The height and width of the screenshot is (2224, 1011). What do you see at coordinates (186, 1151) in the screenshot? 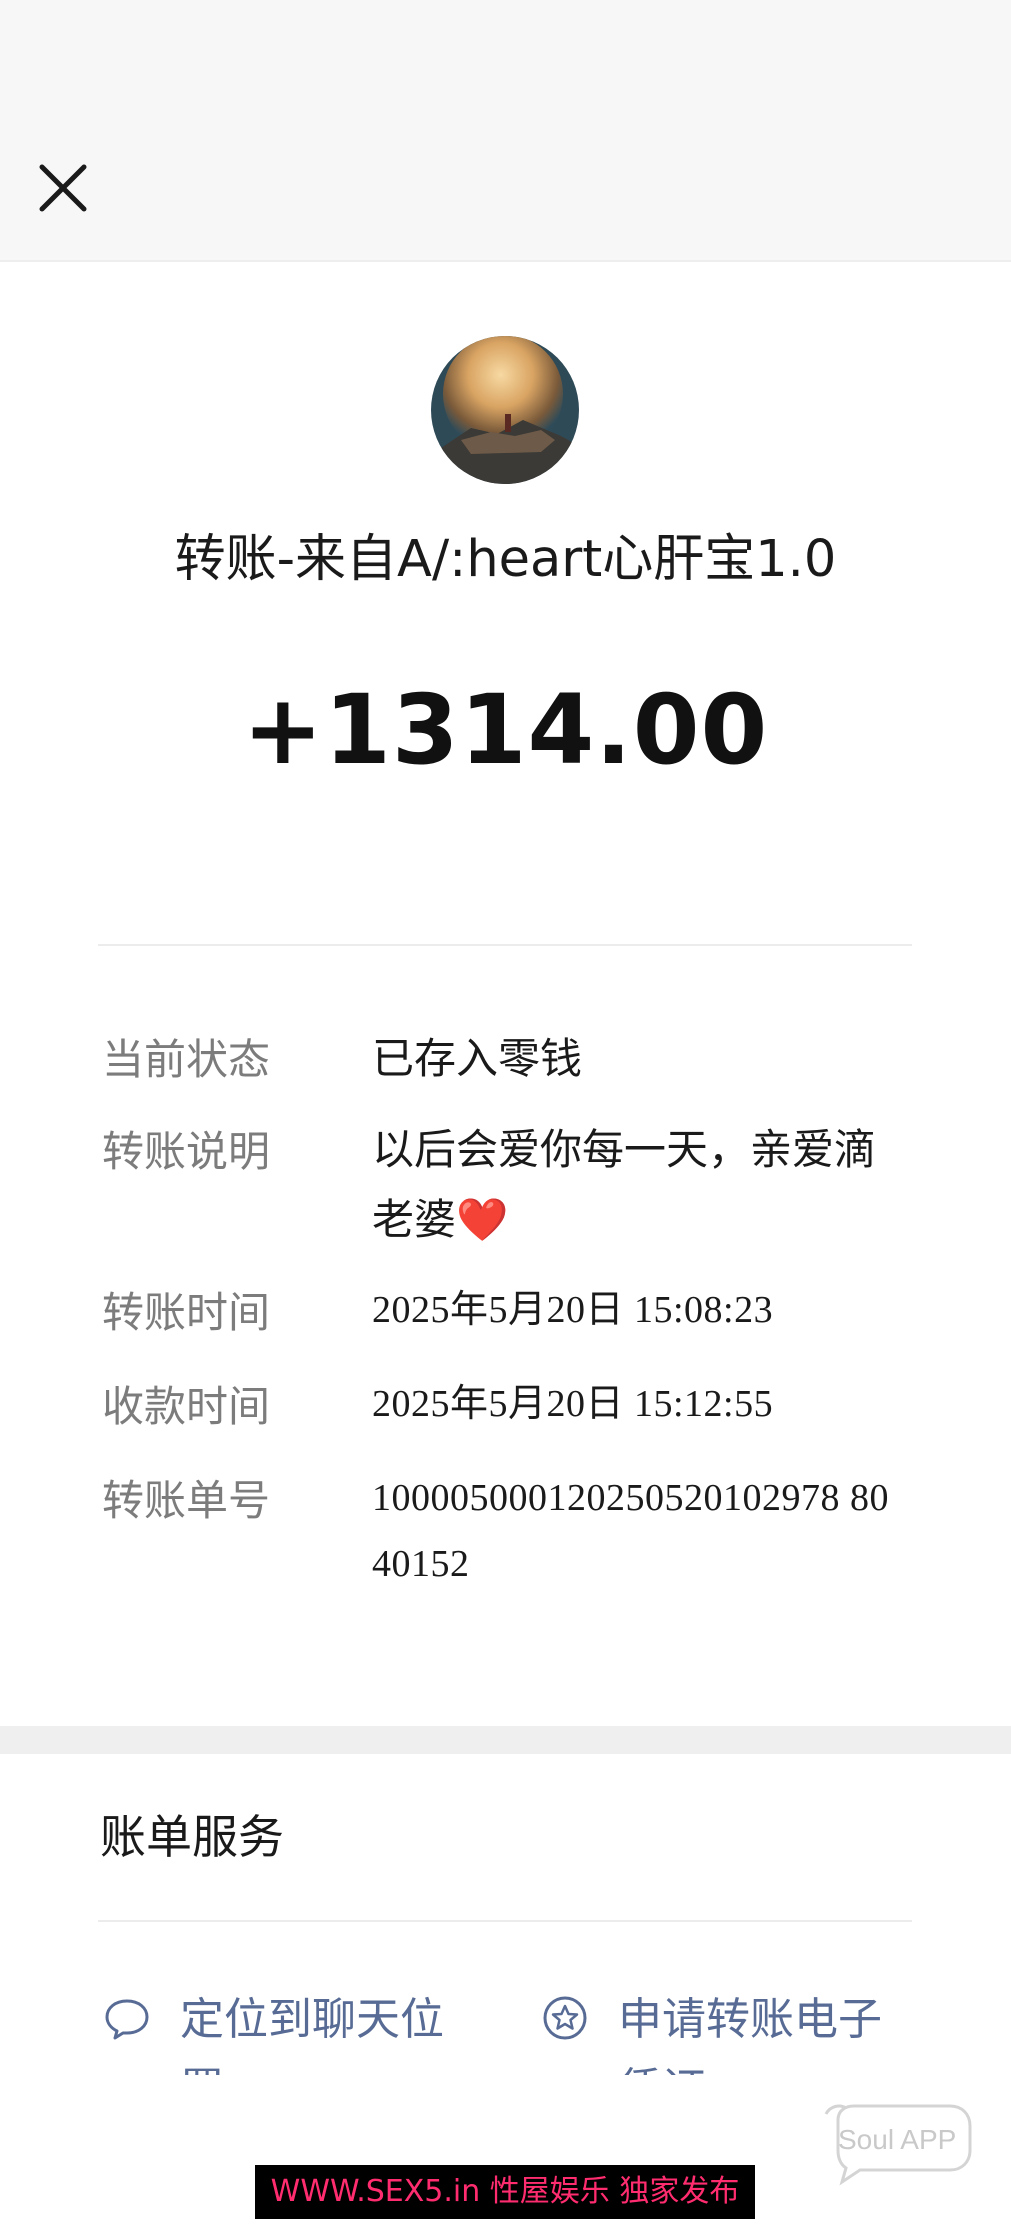
I see `note-label: 转账说明` at bounding box center [186, 1151].